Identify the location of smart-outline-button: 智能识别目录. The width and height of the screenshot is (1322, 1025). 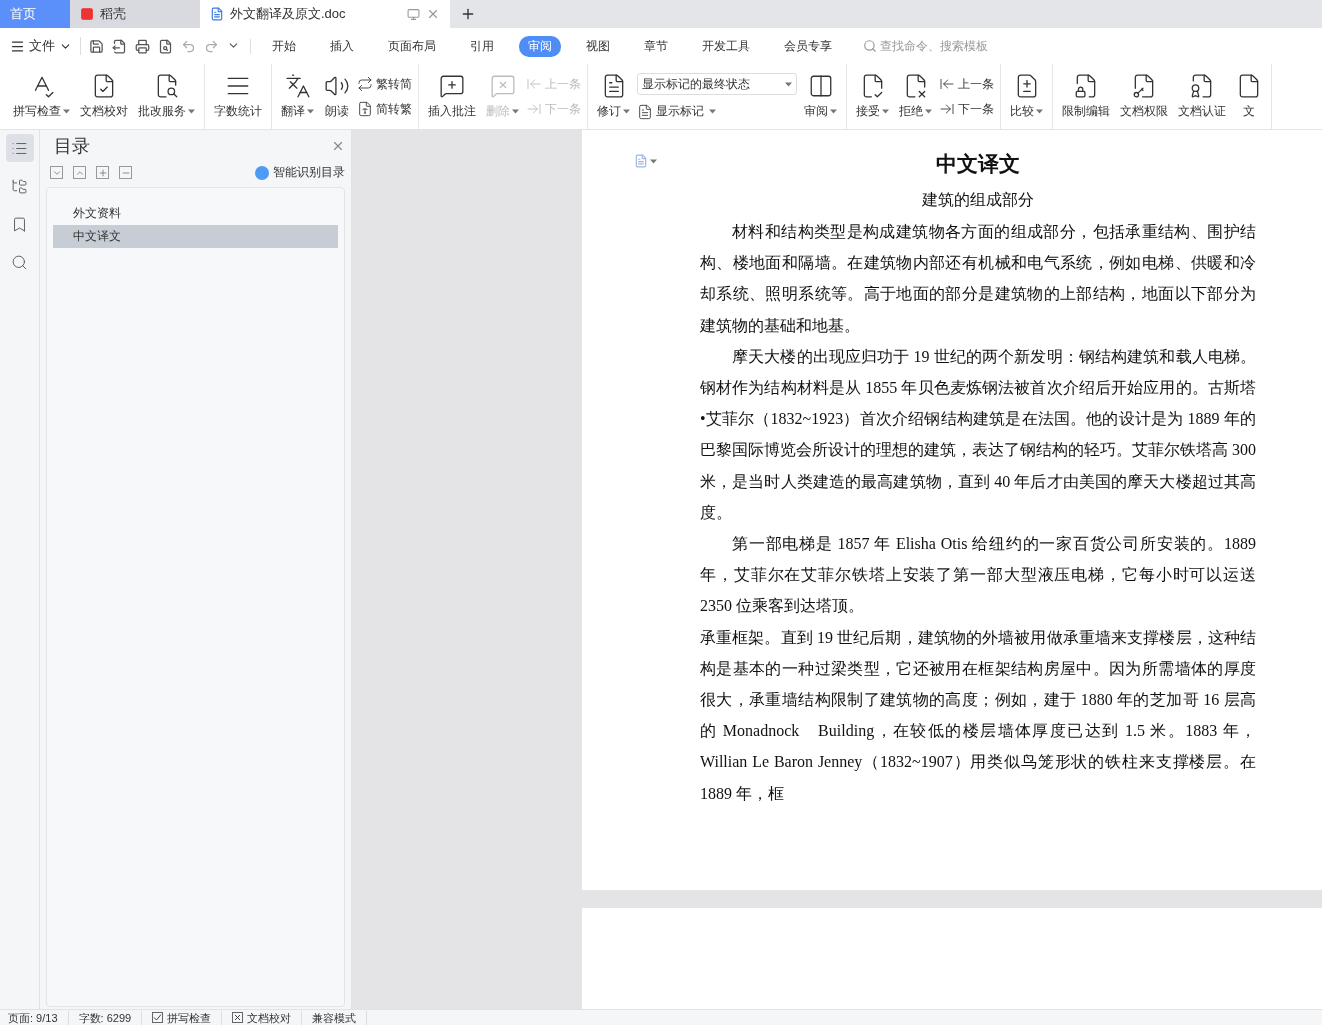
(300, 172).